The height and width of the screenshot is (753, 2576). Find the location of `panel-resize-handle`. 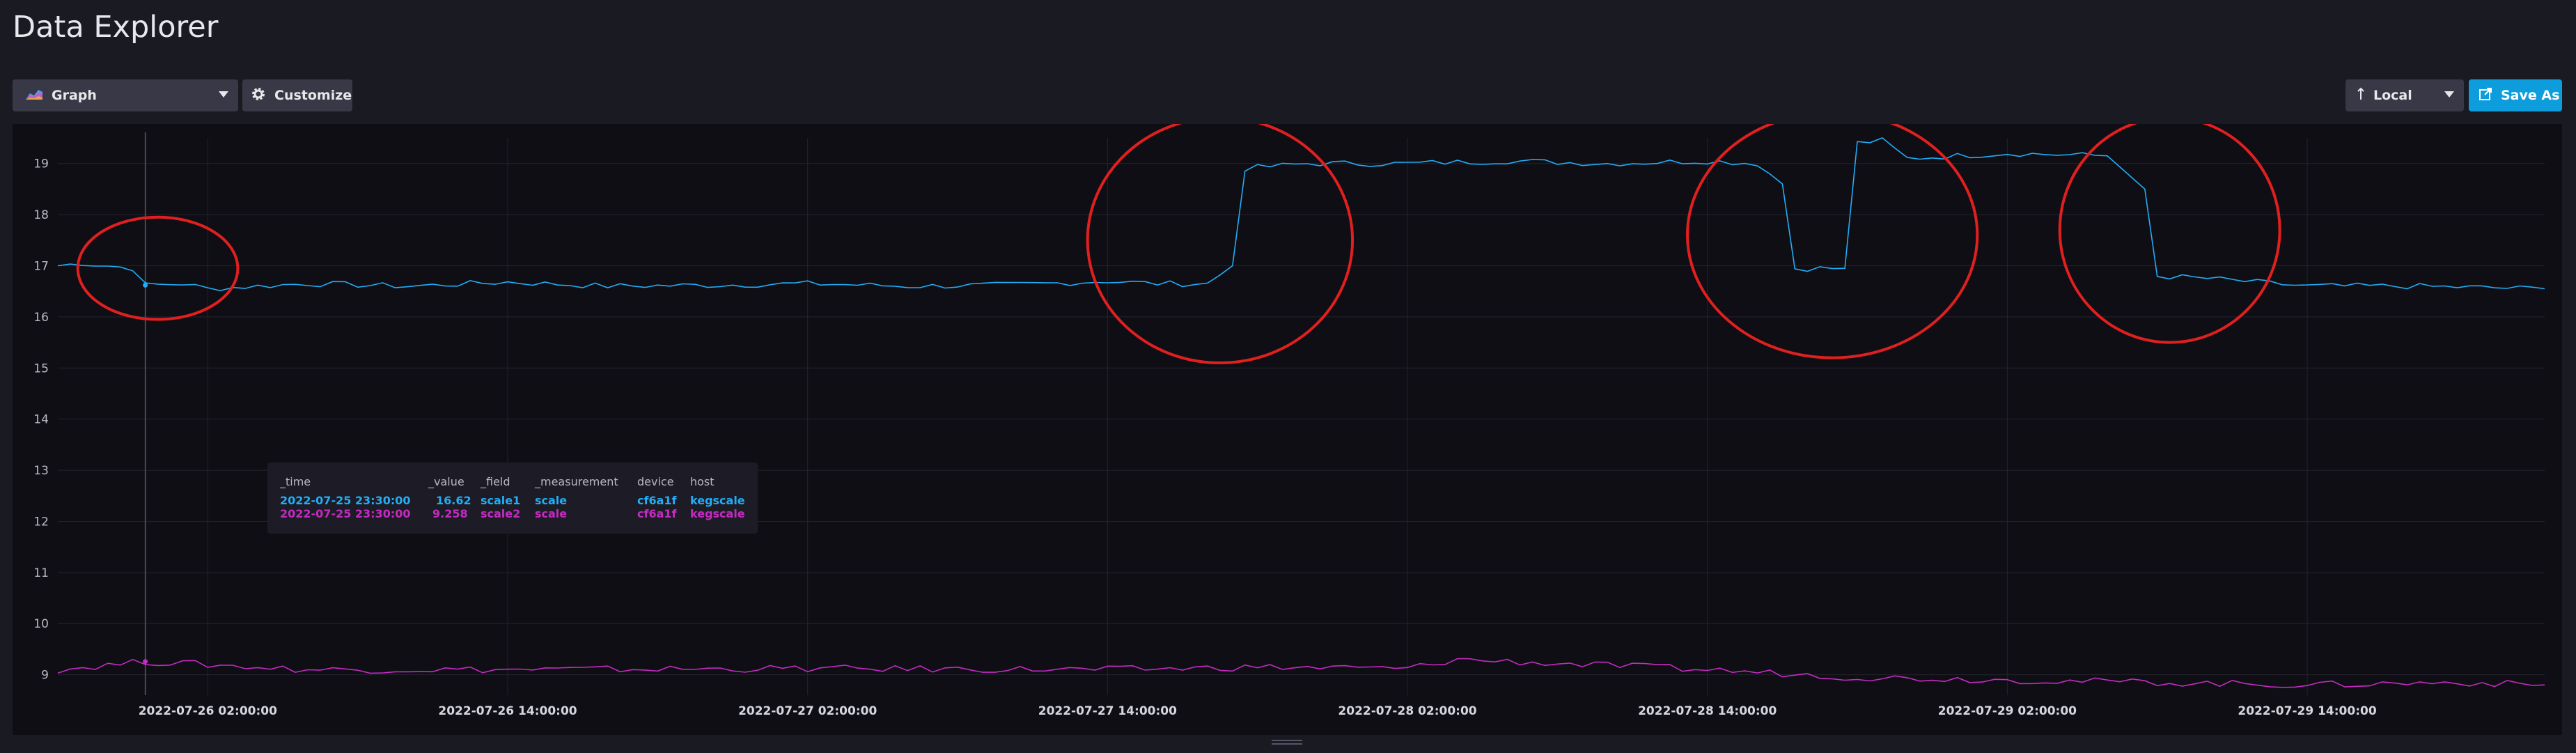

panel-resize-handle is located at coordinates (1287, 743).